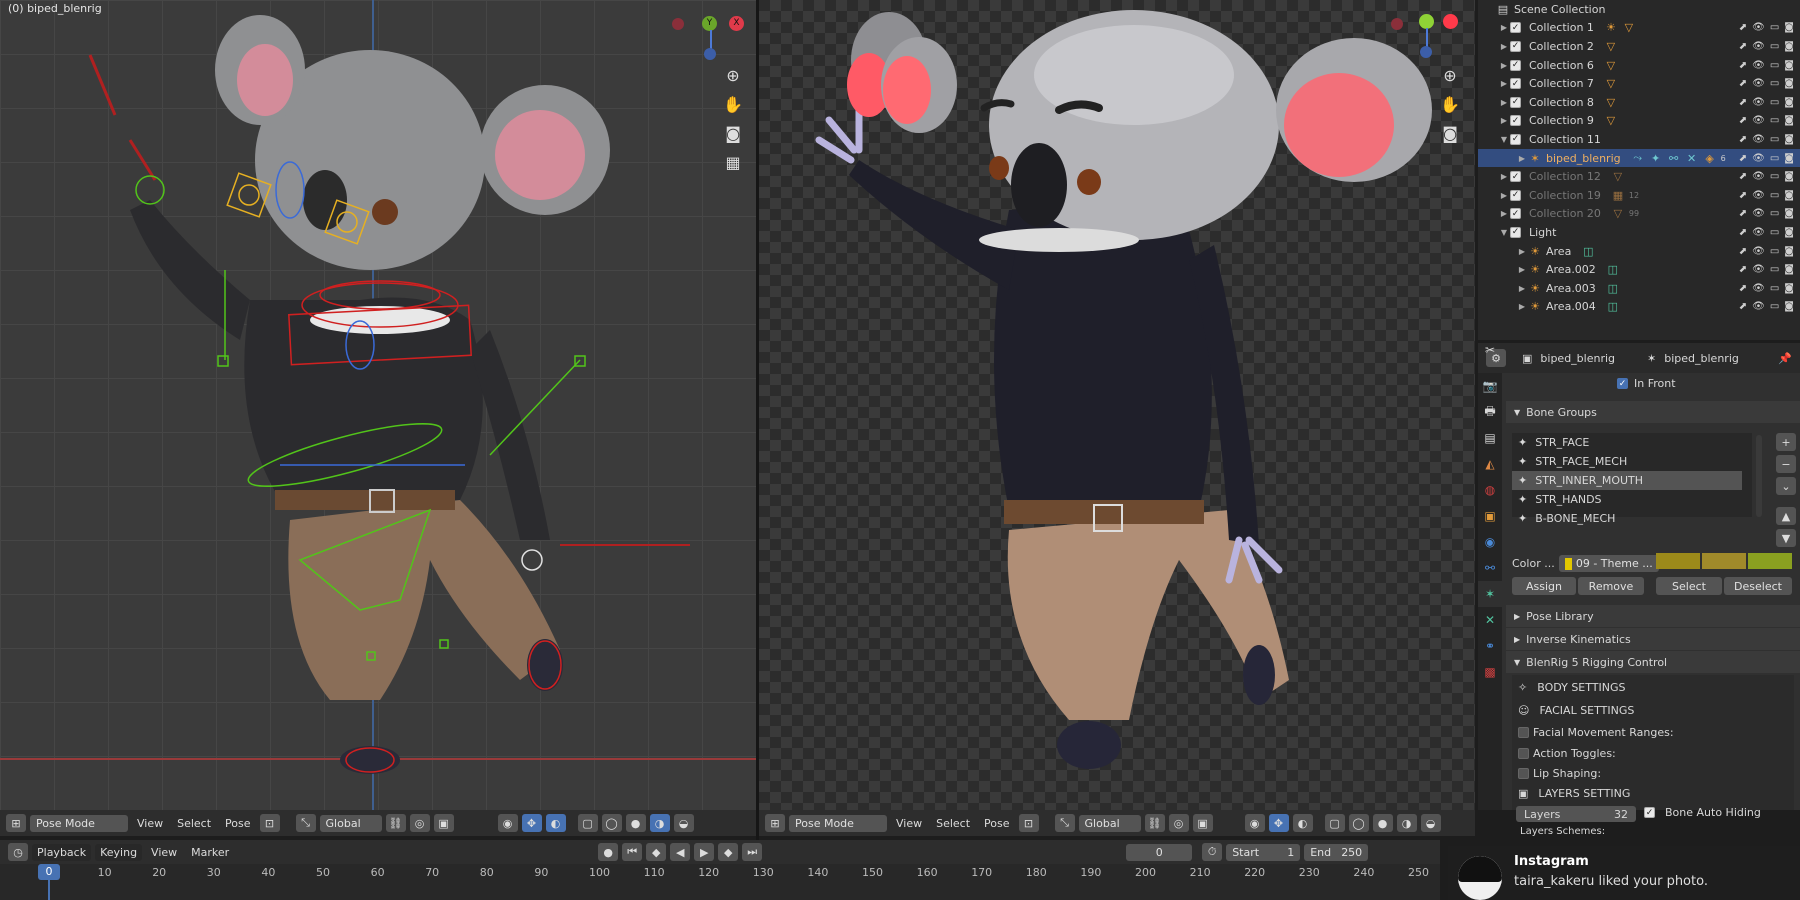 The image size is (1800, 900). What do you see at coordinates (1639, 251) in the screenshot?
I see `outliner-row: ▶ ☀ Area ◫ ⬈ 👁 ▭ ◙` at bounding box center [1639, 251].